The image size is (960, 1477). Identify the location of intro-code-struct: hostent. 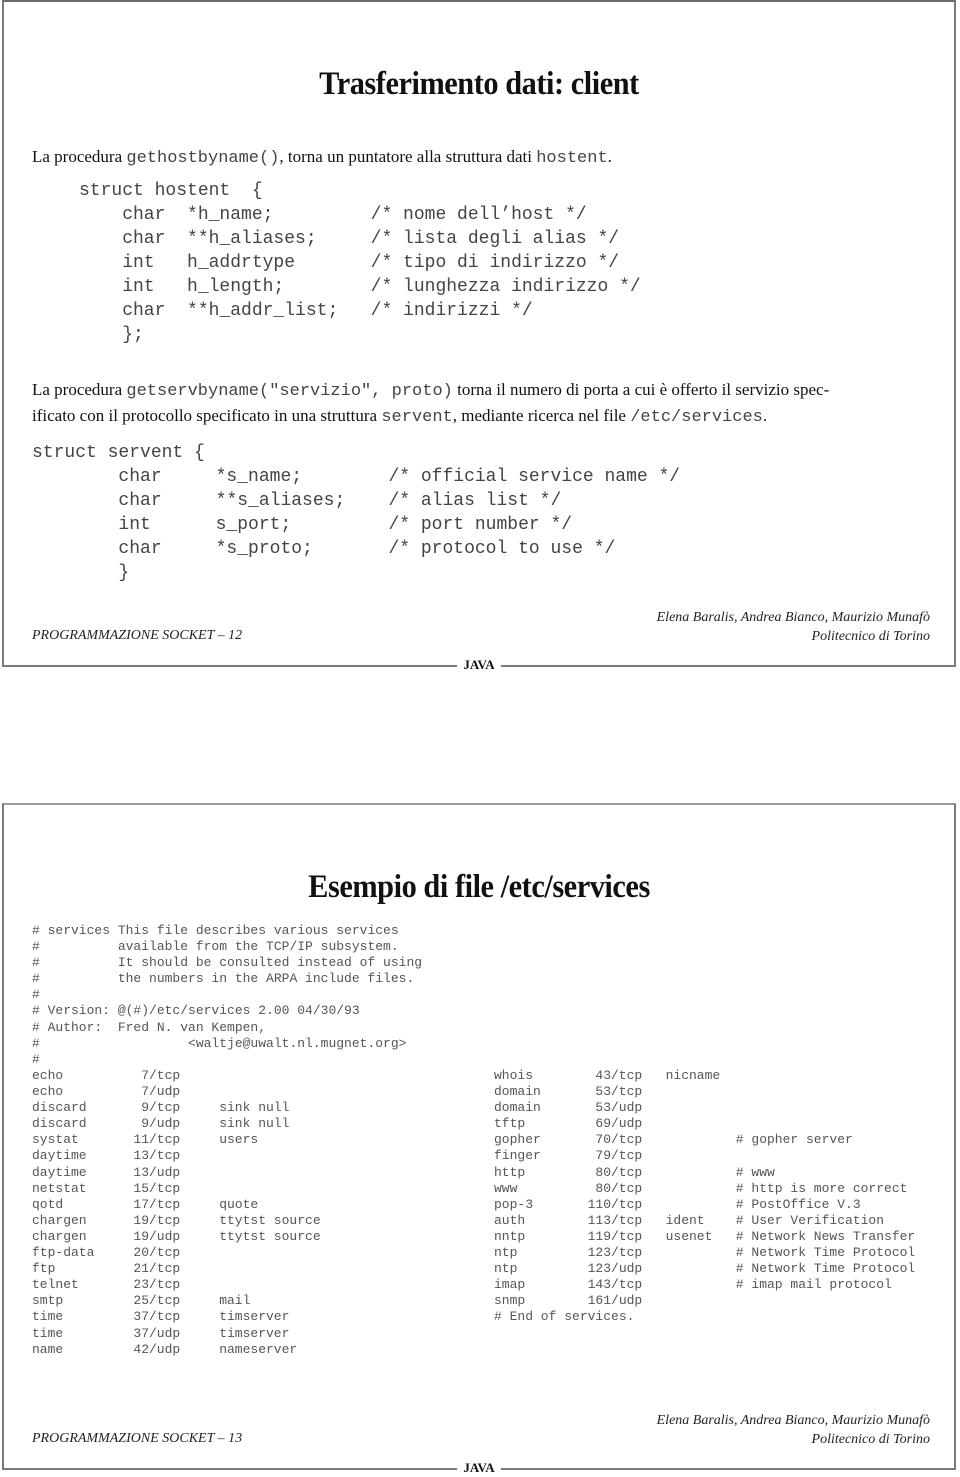
(572, 158).